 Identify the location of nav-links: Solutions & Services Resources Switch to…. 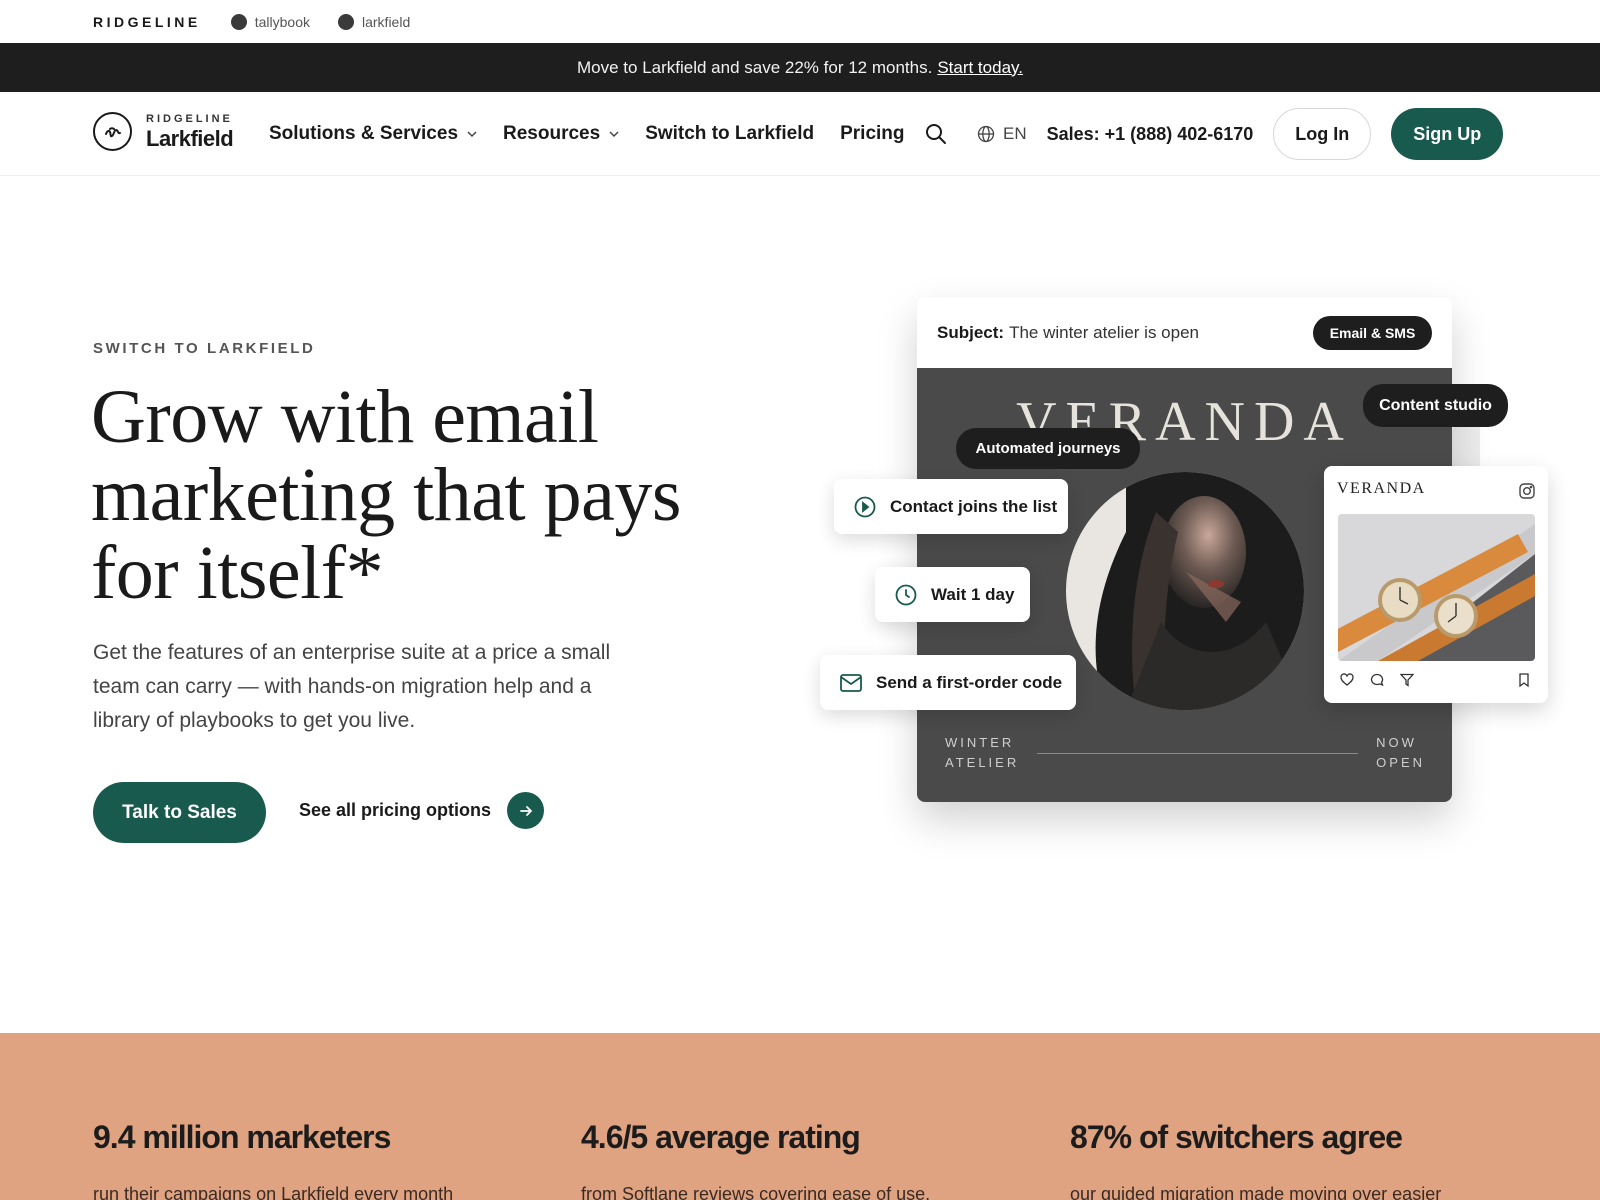
(600, 134).